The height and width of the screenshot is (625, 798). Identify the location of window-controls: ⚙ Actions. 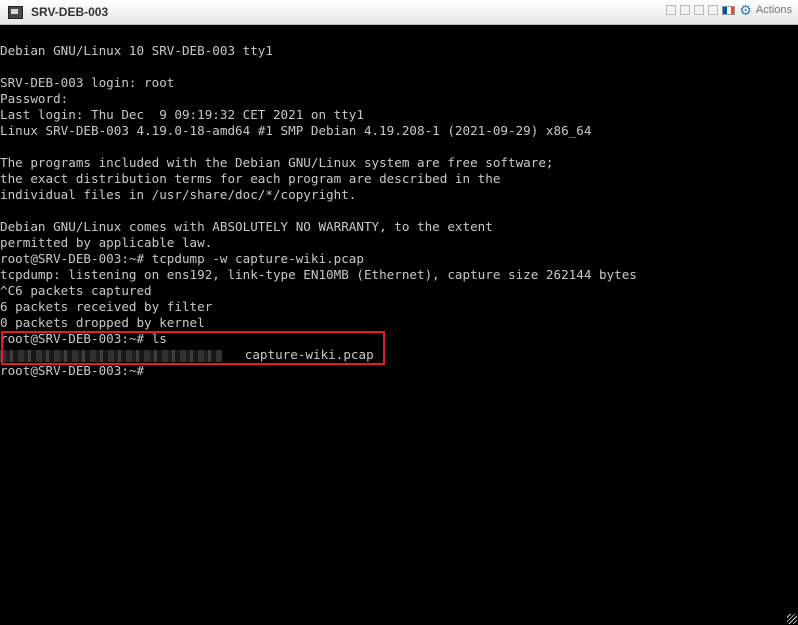
(729, 10).